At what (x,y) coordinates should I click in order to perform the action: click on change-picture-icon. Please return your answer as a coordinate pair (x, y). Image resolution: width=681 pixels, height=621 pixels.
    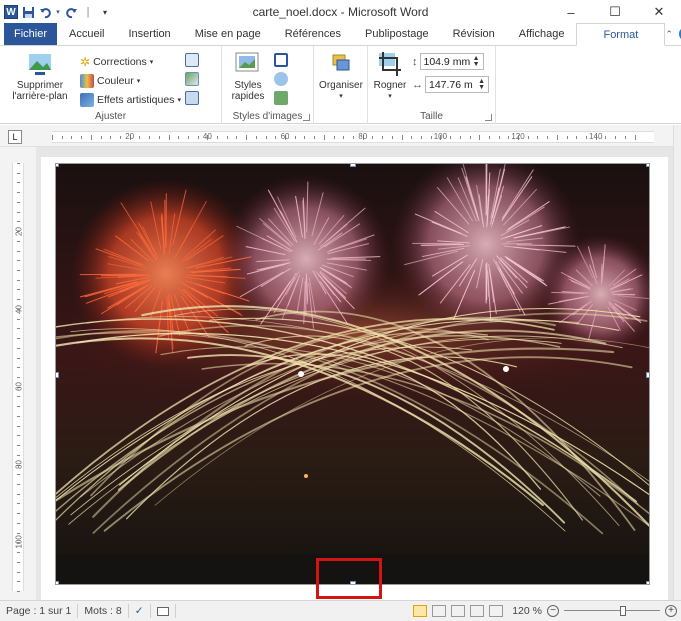
    Looking at the image, I should click on (191, 79).